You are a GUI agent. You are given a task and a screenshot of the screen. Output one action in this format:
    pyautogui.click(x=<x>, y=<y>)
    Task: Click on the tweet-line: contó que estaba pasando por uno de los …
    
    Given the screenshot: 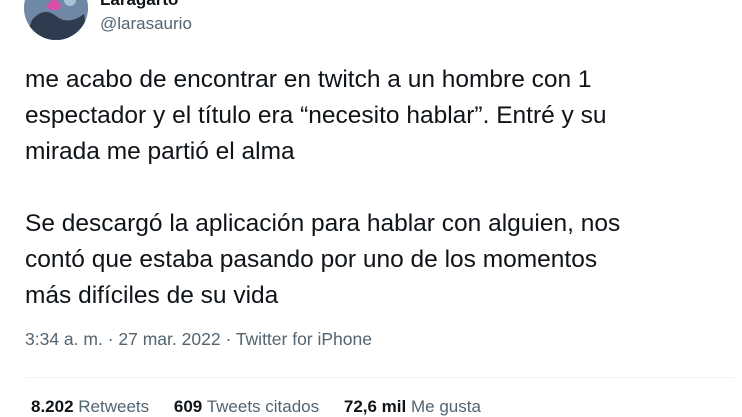 What is the action you would take?
    pyautogui.click(x=311, y=259)
    